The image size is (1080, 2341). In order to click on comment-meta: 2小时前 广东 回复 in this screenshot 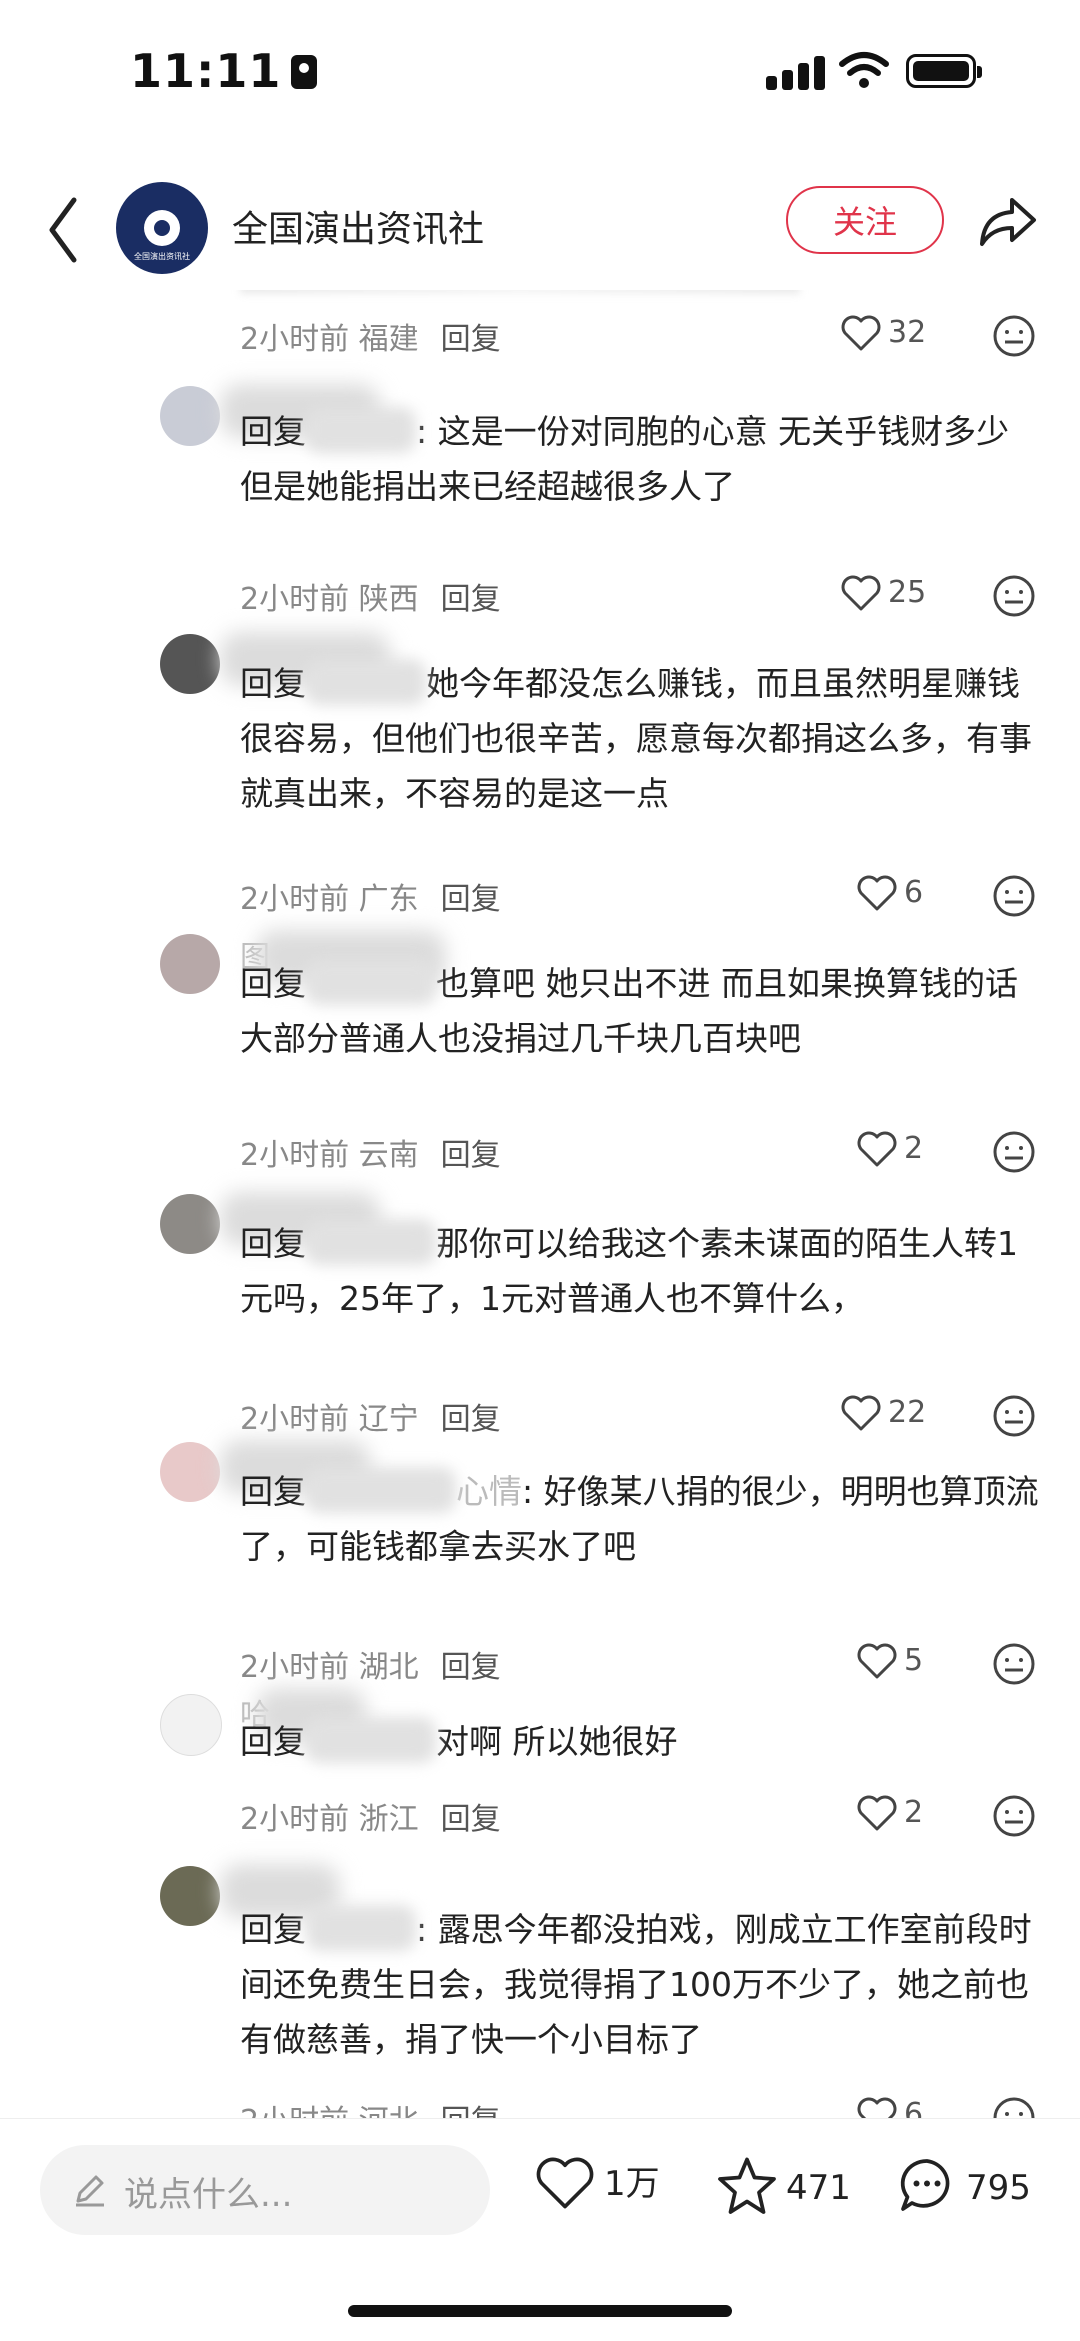, I will do `click(370, 899)`.